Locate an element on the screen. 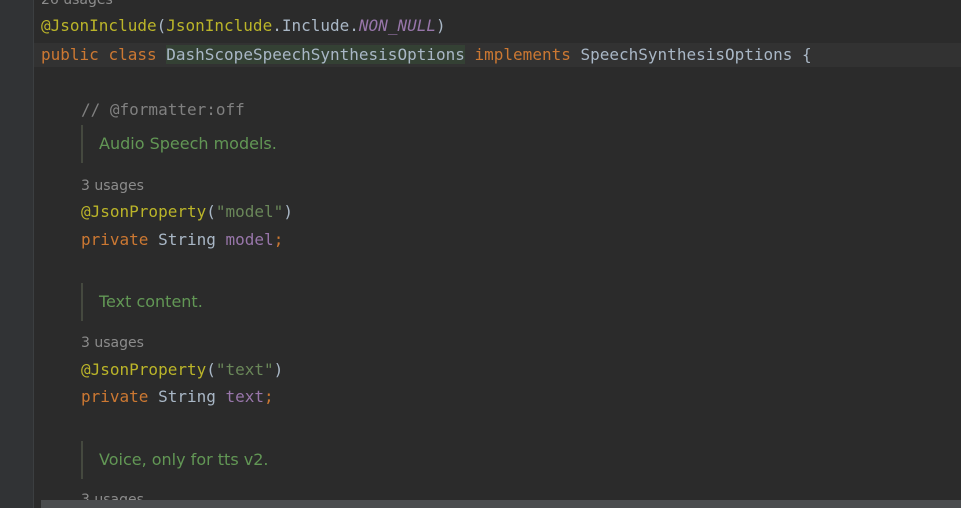 The width and height of the screenshot is (961, 508). string-token: "text" is located at coordinates (244, 369).